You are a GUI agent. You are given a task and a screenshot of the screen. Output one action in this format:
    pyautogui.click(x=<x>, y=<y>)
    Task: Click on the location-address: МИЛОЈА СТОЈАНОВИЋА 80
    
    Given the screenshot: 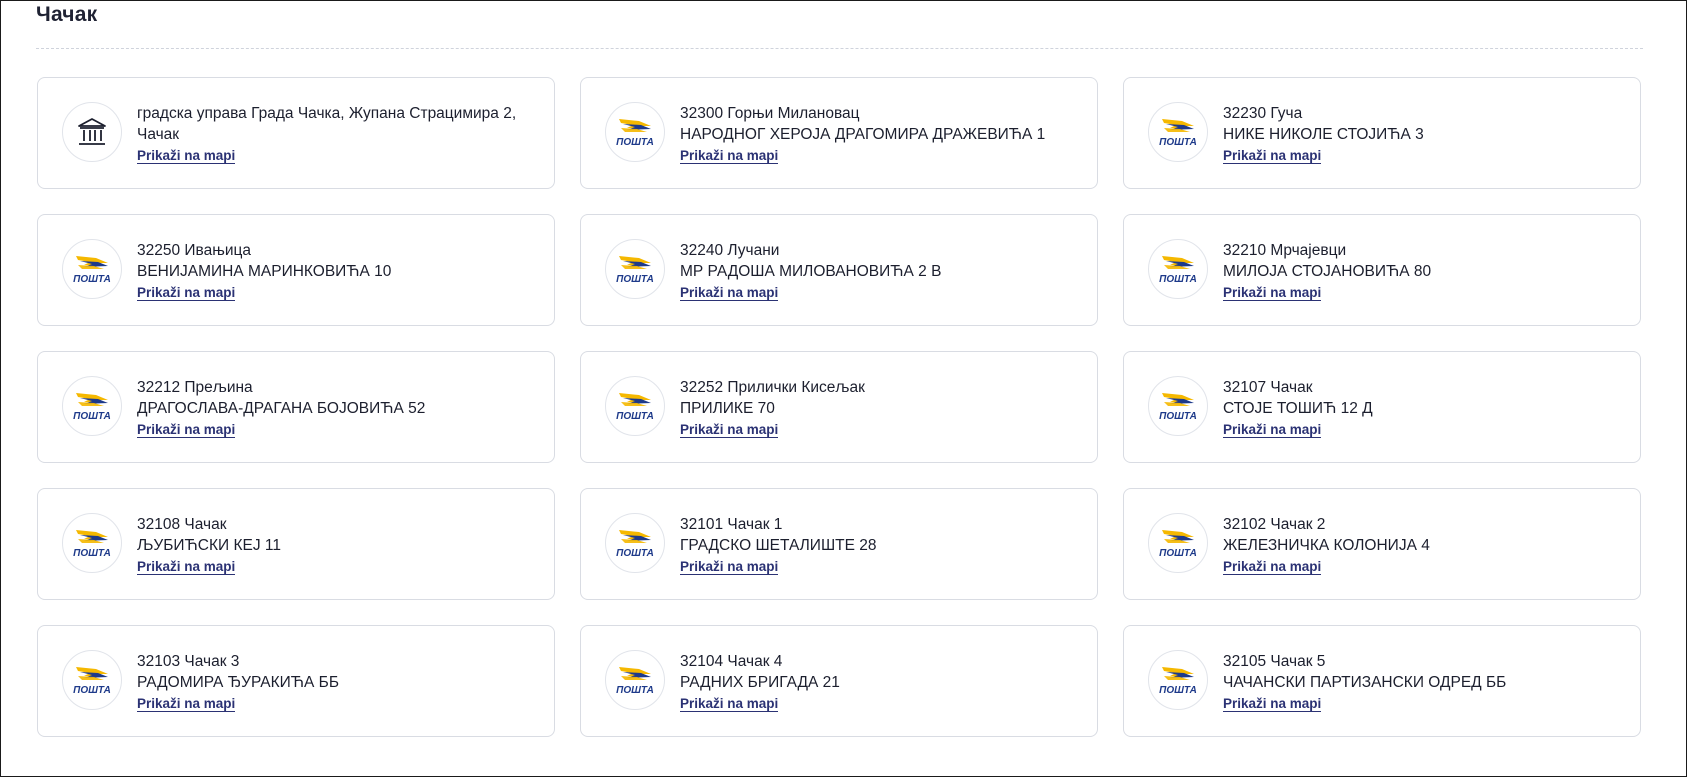 What is the action you would take?
    pyautogui.click(x=1327, y=271)
    